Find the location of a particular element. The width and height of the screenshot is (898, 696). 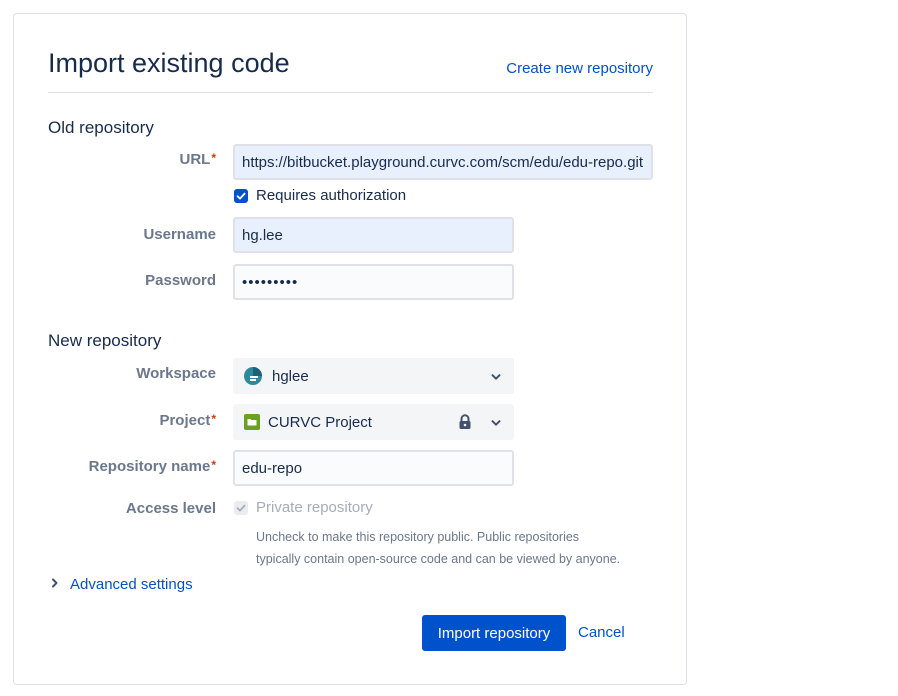

private-repository-checkbox: Private repository is located at coordinates (303, 507).